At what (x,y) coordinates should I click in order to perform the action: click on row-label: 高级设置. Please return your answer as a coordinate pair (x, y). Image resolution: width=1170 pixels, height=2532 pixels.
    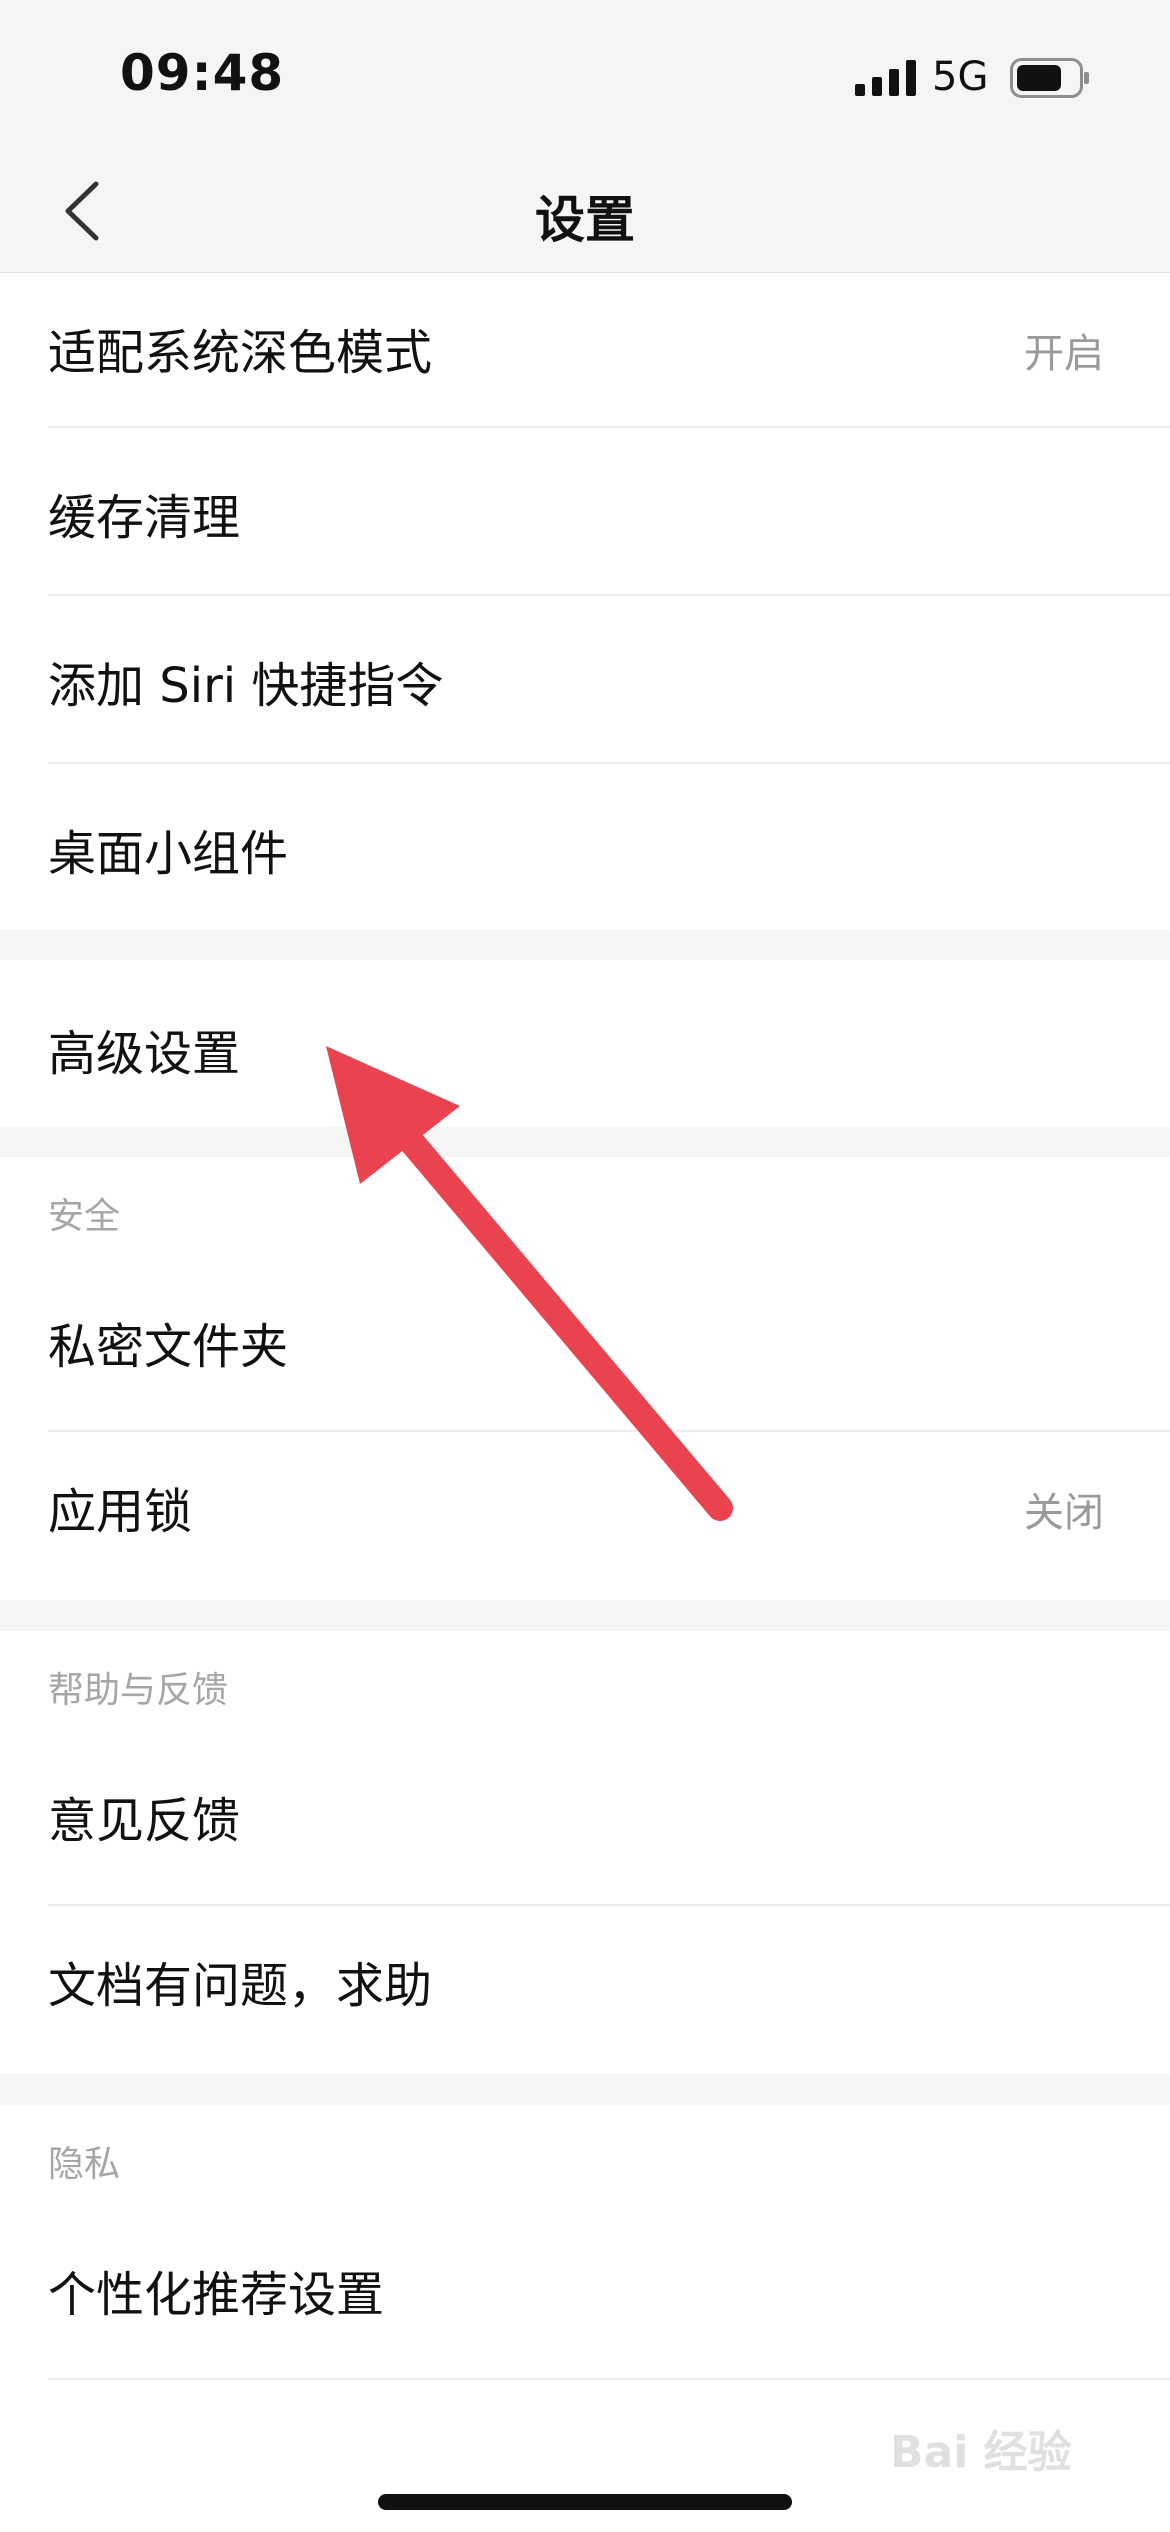
    Looking at the image, I should click on (144, 1054).